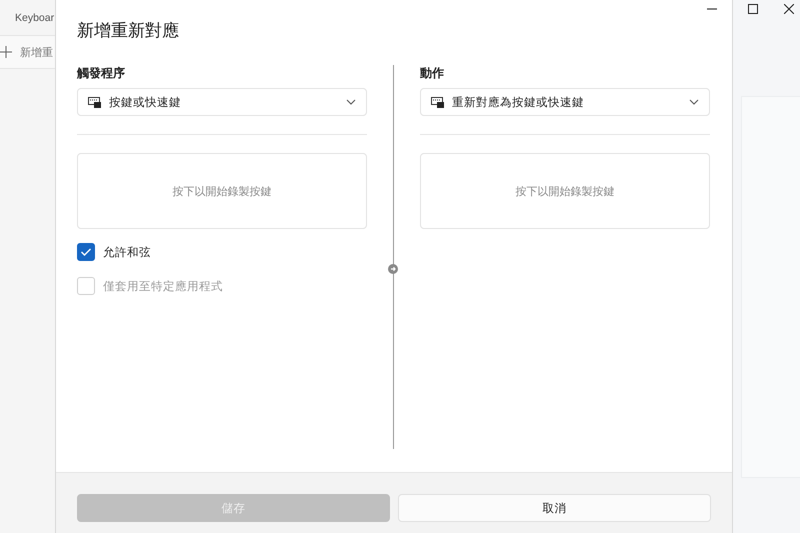 The image size is (800, 533). What do you see at coordinates (127, 252) in the screenshot?
I see `checkbox-label: 允許和弦` at bounding box center [127, 252].